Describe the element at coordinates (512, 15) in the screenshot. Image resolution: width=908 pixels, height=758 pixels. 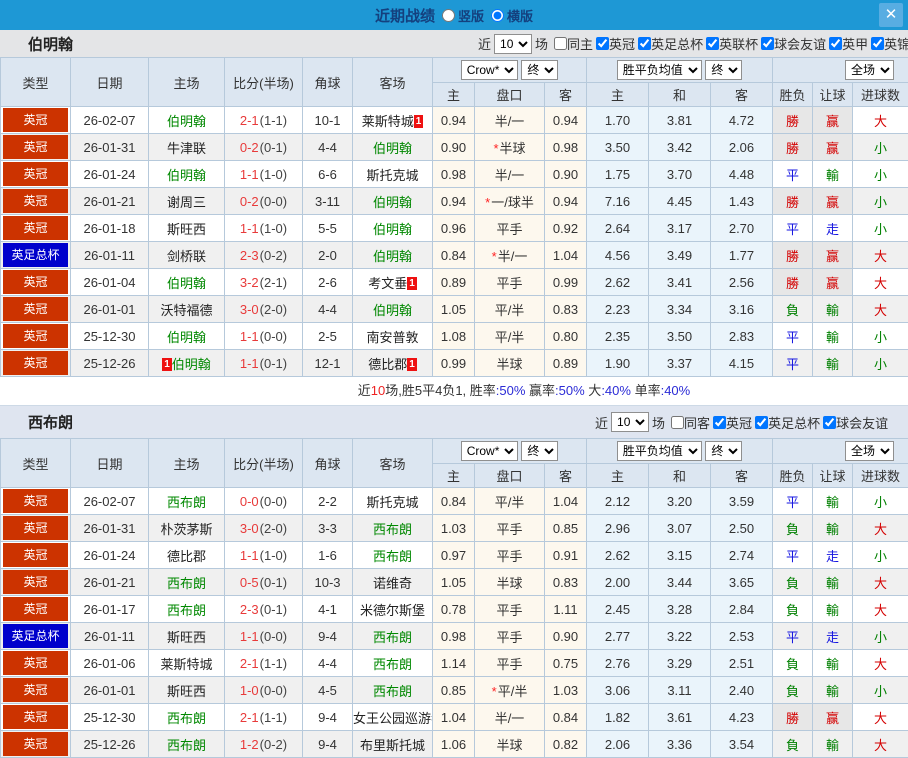
I see `view-option-horizontal: 横版` at that location.